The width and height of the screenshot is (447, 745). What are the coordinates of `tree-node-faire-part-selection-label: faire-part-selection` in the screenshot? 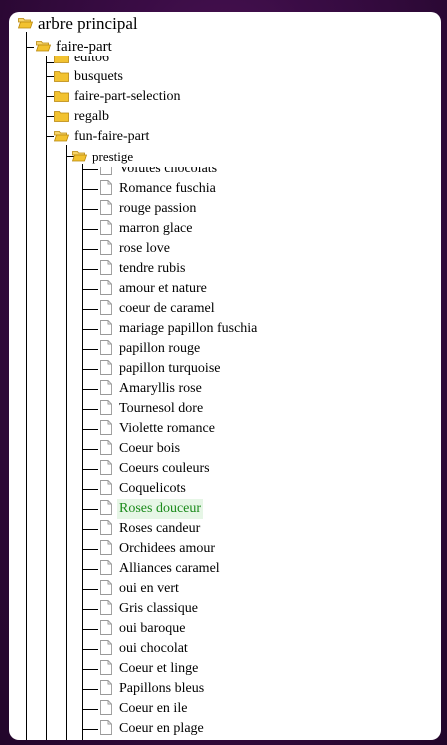 It's located at (127, 96).